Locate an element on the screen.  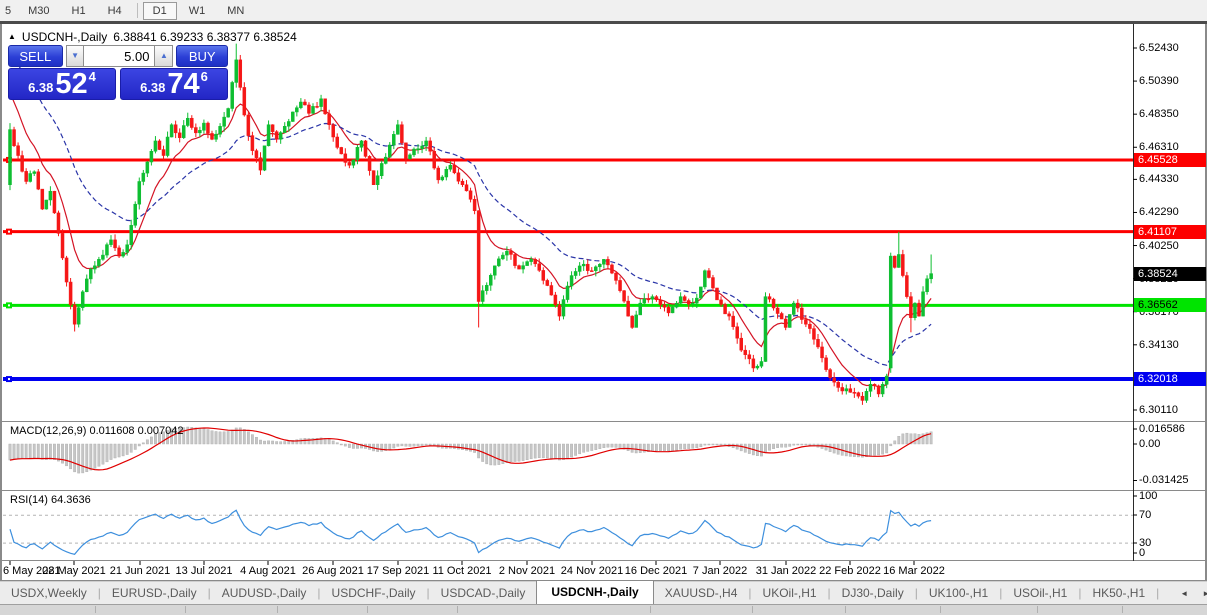
date-tick-7-jan-2022: 7 Jan 2022 is located at coordinates (720, 571).